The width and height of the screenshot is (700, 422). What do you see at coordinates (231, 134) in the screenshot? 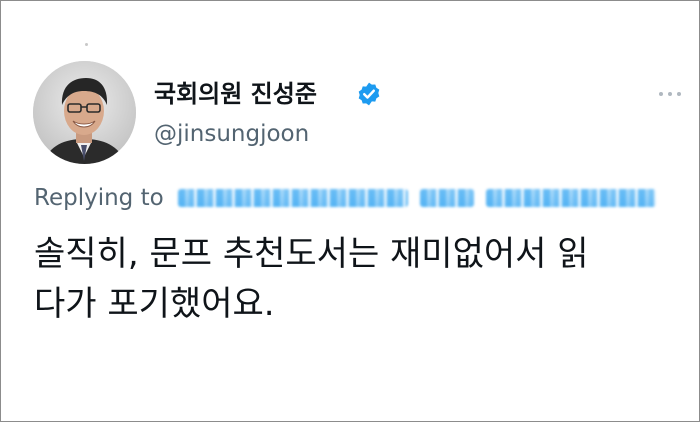
I see `user-handle: @jinsungjoon` at bounding box center [231, 134].